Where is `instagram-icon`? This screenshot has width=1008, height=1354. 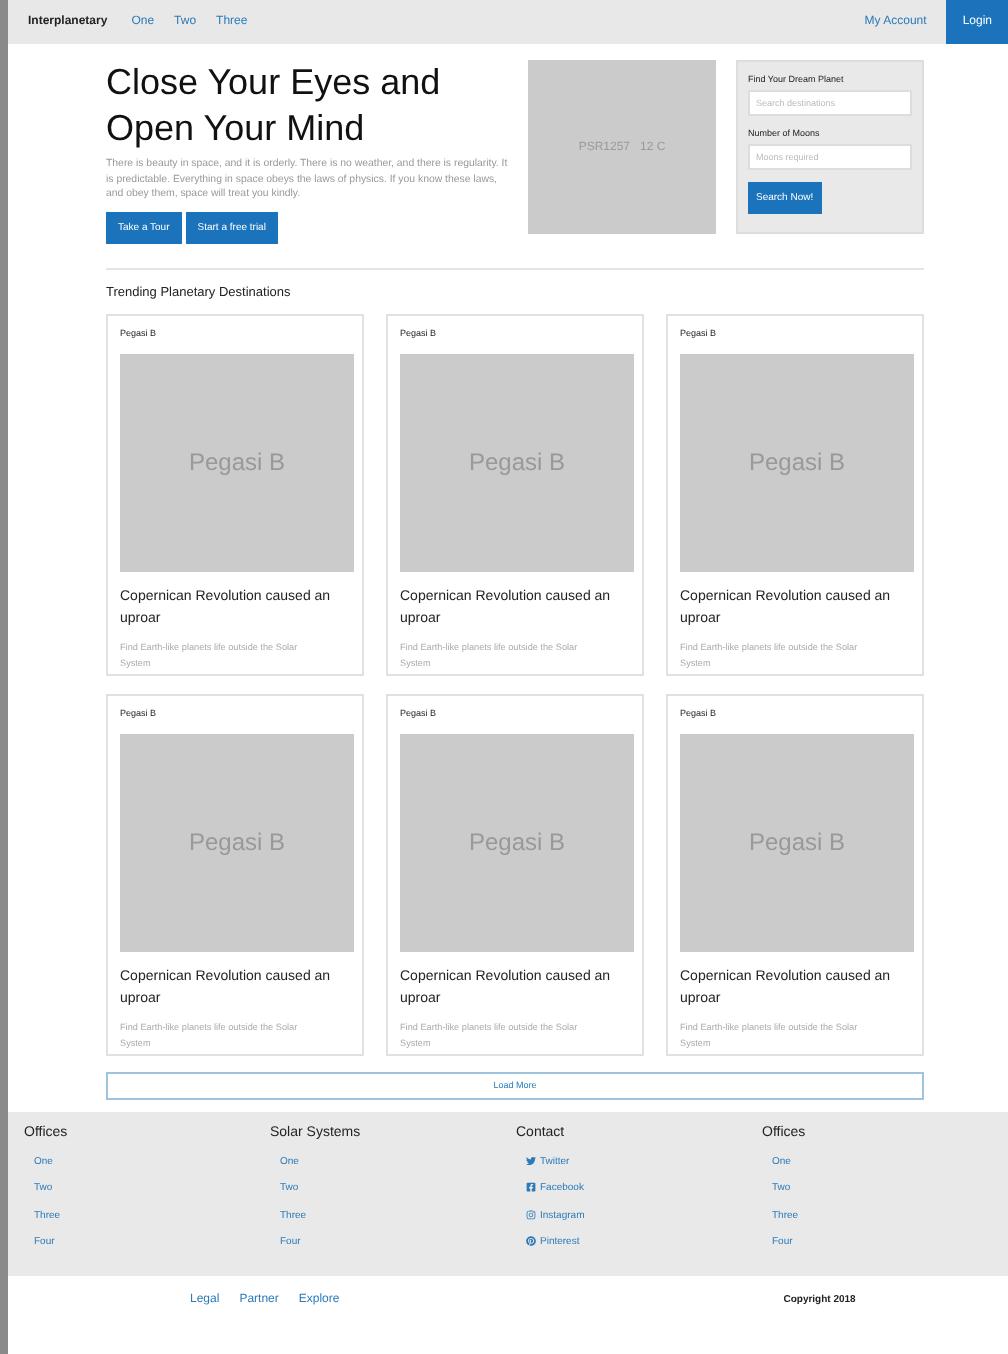
instagram-icon is located at coordinates (531, 1214).